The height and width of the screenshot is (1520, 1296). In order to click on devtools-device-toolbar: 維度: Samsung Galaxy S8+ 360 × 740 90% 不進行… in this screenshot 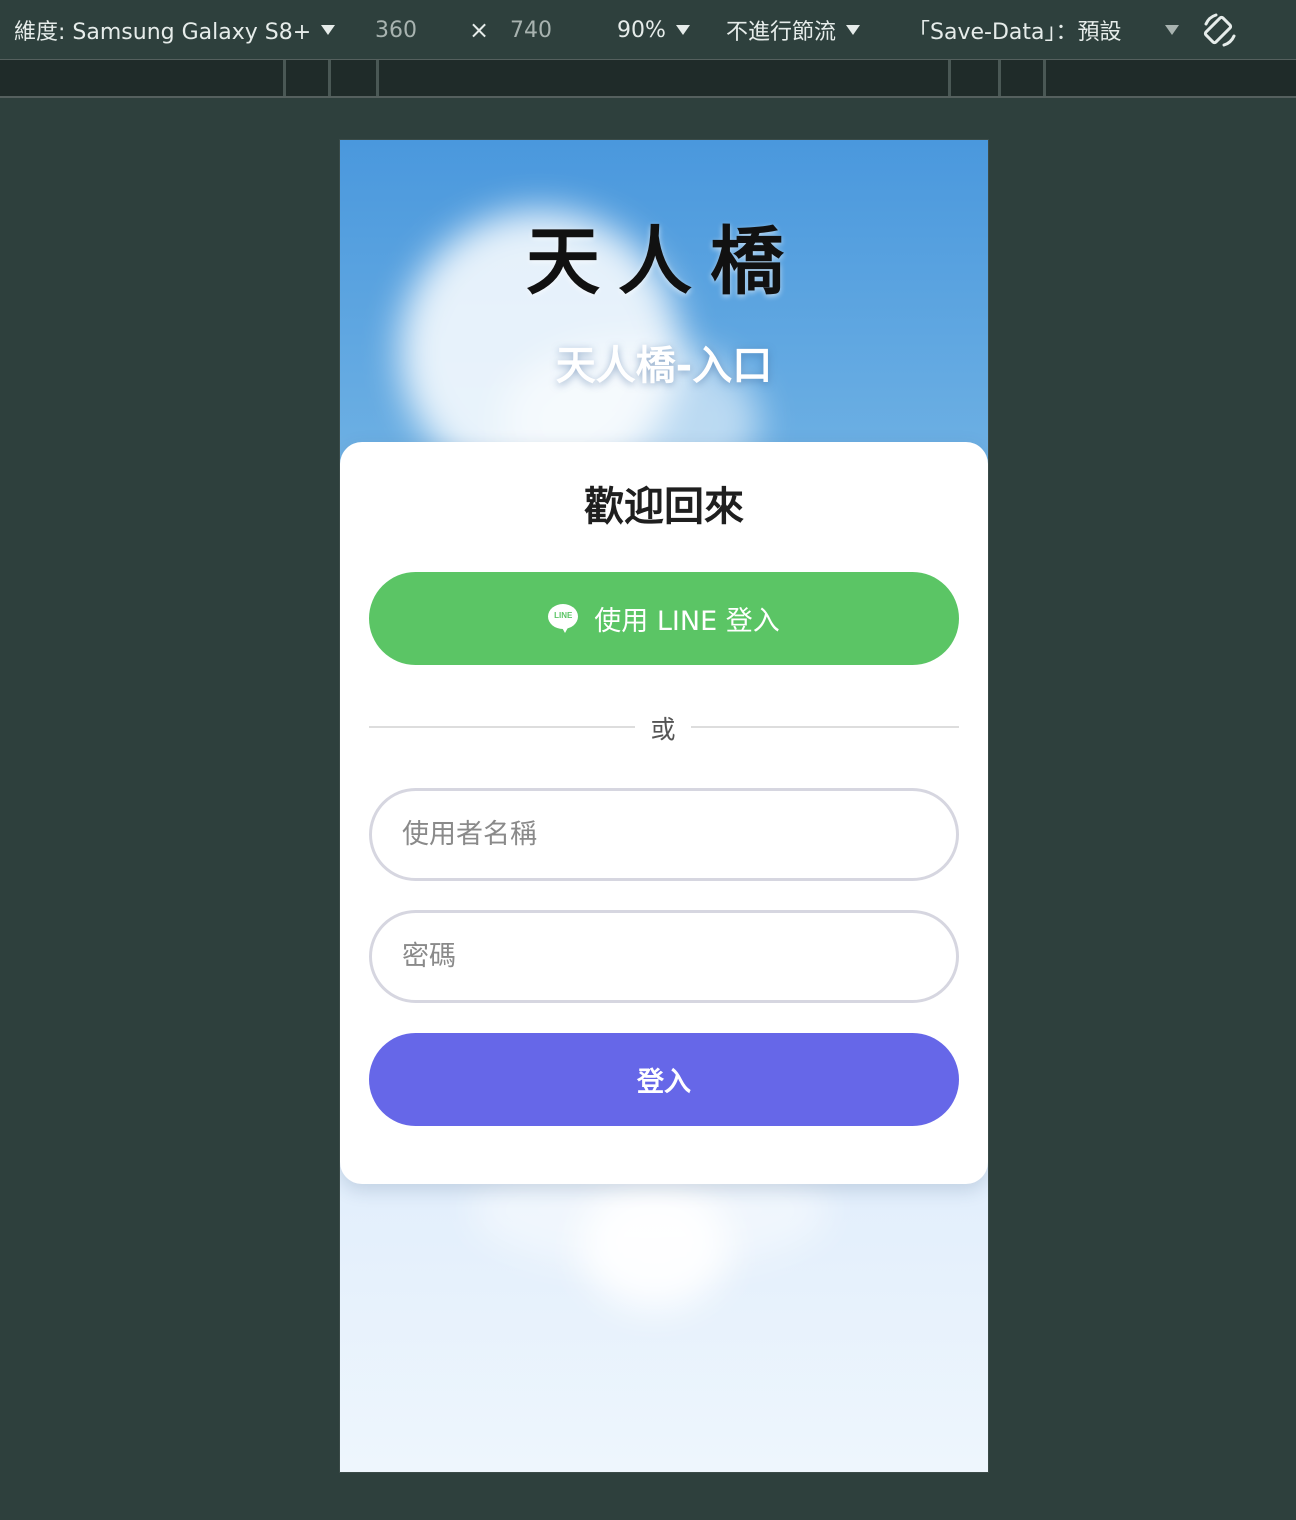, I will do `click(648, 30)`.